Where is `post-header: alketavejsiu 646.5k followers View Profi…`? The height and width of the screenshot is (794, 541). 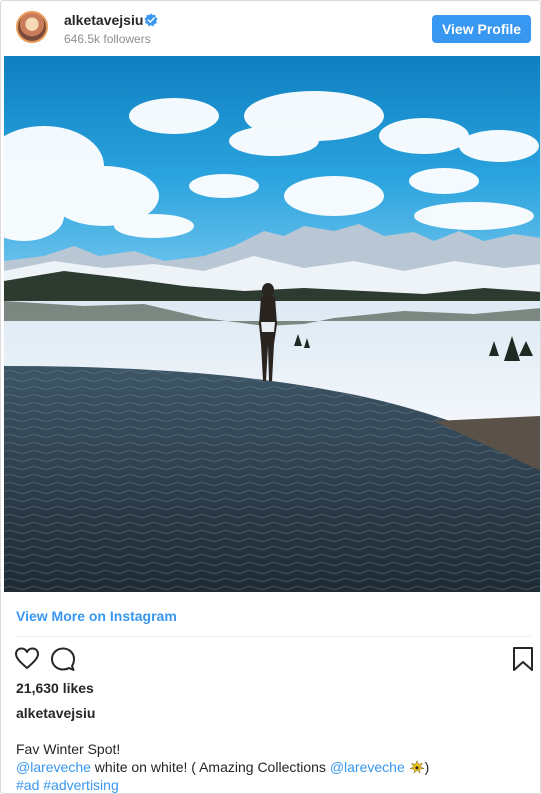 post-header: alketavejsiu 646.5k followers View Profi… is located at coordinates (270, 28).